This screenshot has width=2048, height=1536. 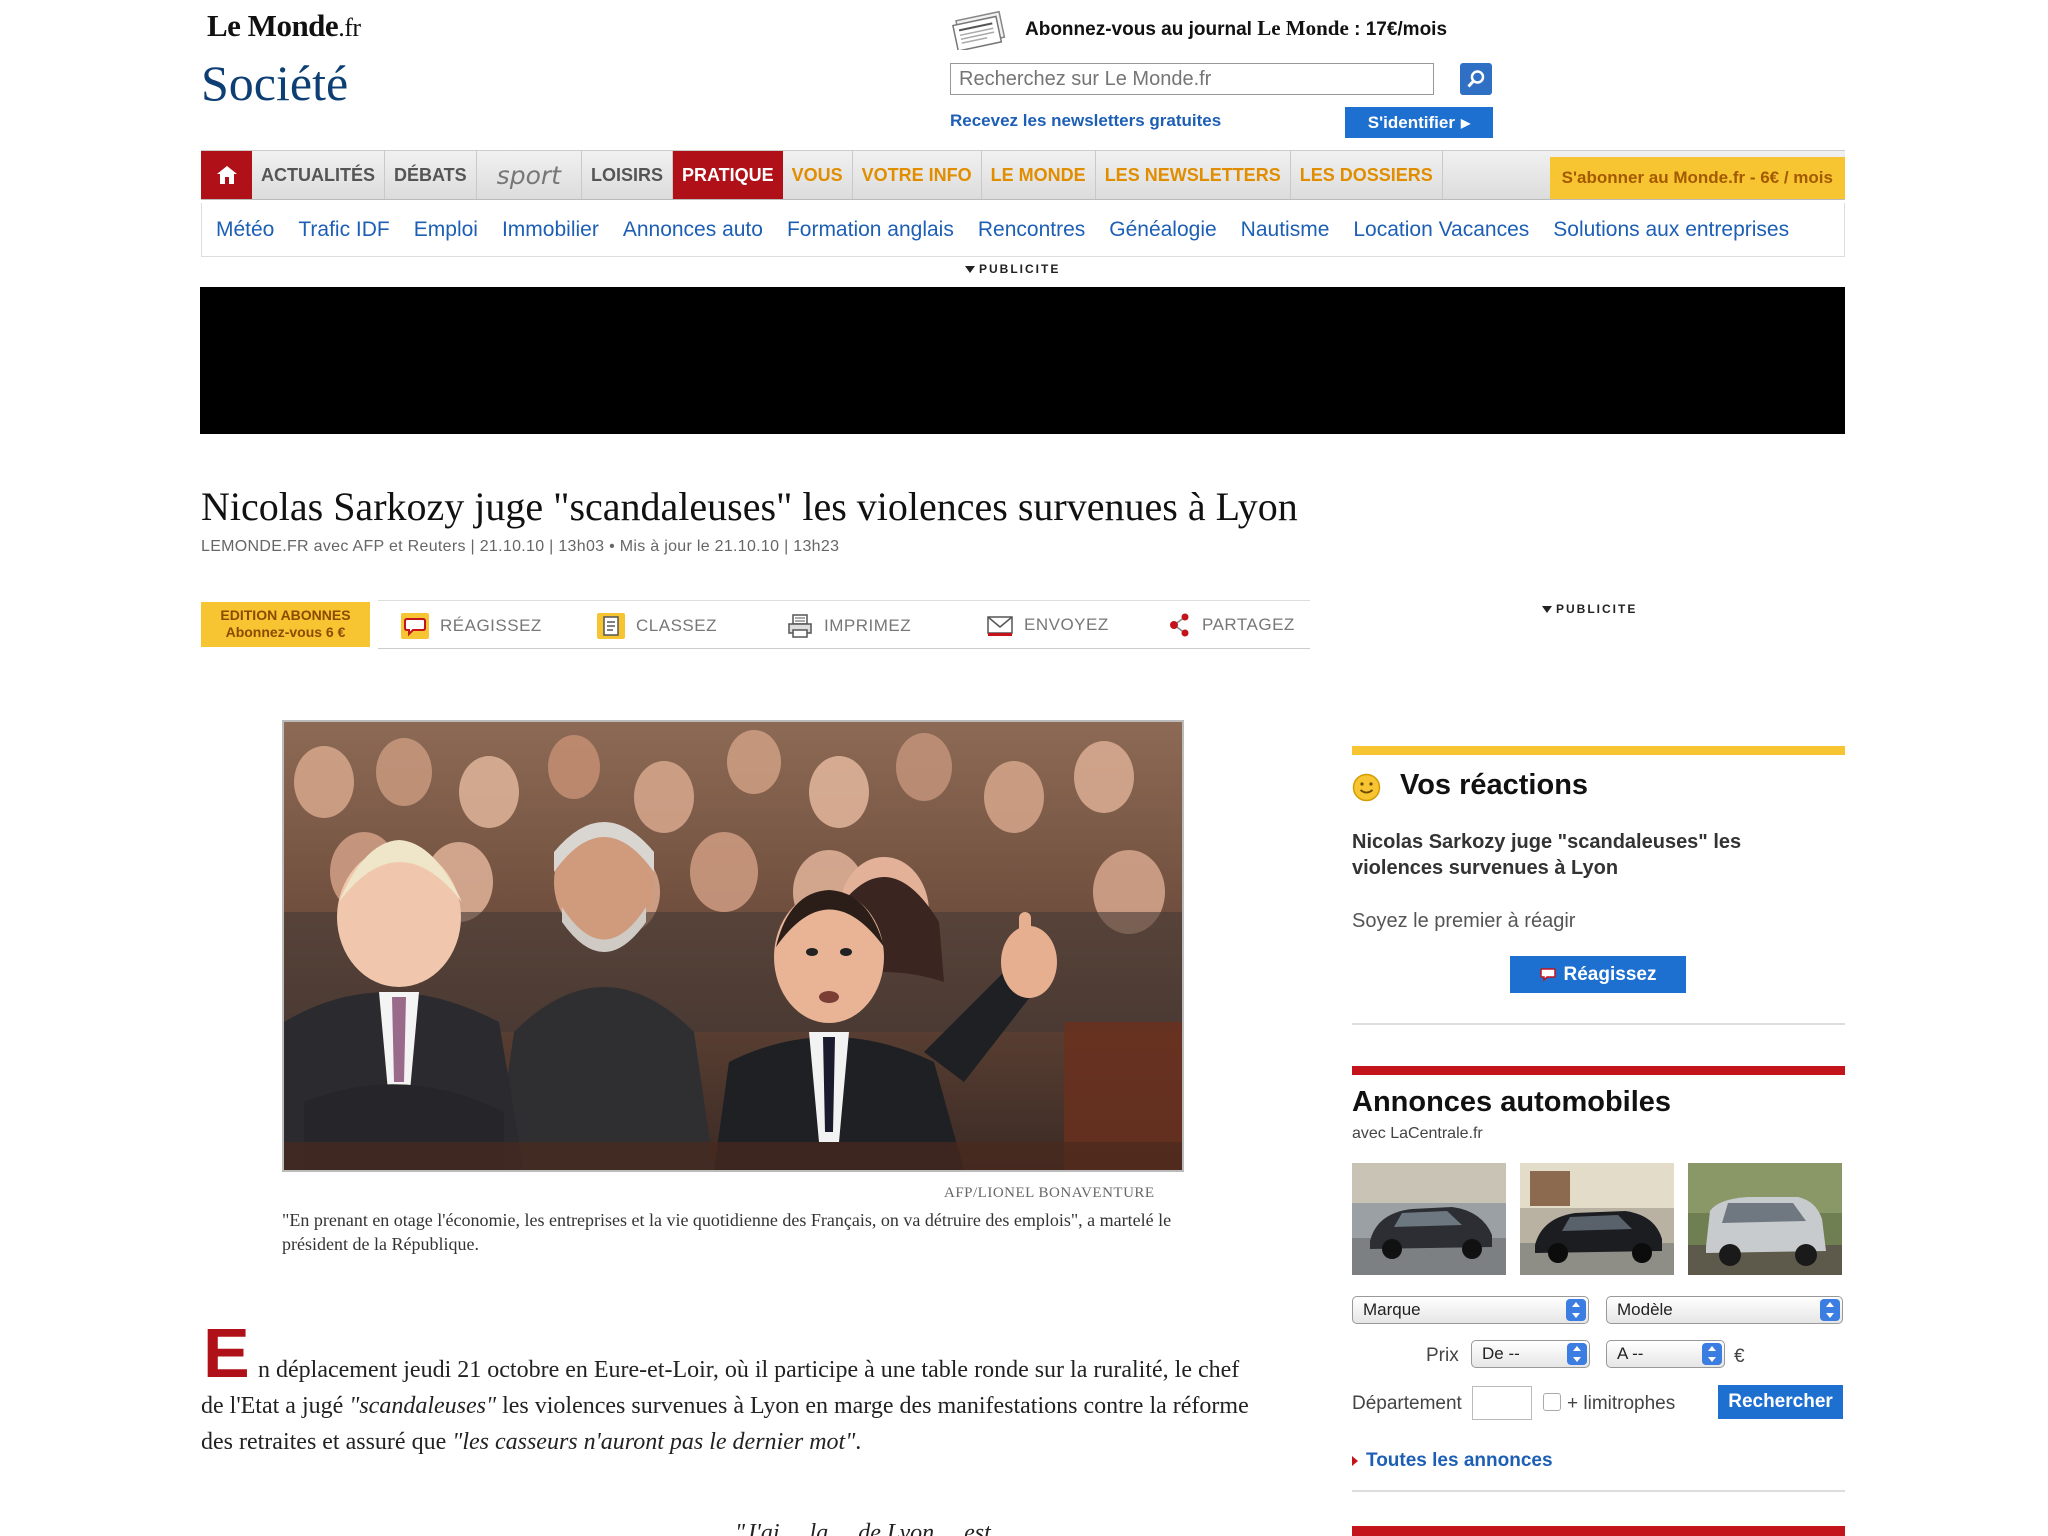 What do you see at coordinates (1739, 1356) in the screenshot?
I see `currency-label: €` at bounding box center [1739, 1356].